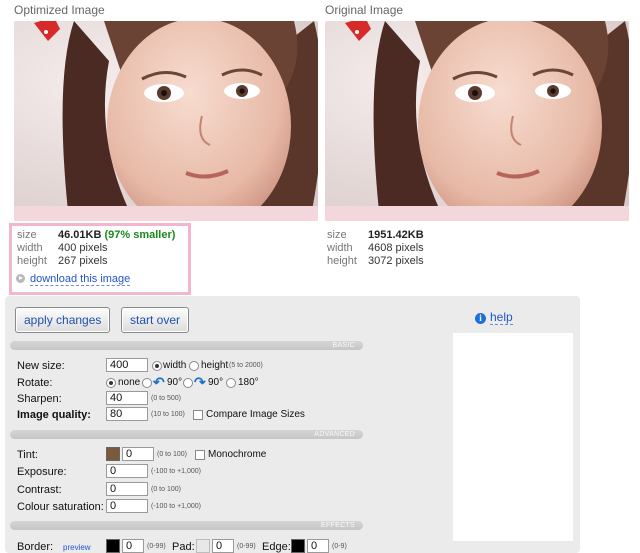 The image size is (640, 553). Describe the element at coordinates (480, 318) in the screenshot. I see `info-icon: i` at that location.